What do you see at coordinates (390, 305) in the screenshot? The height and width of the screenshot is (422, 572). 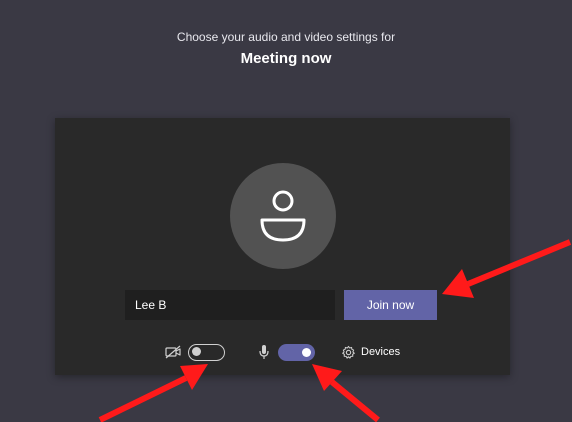 I see `join-now-button: Join now` at bounding box center [390, 305].